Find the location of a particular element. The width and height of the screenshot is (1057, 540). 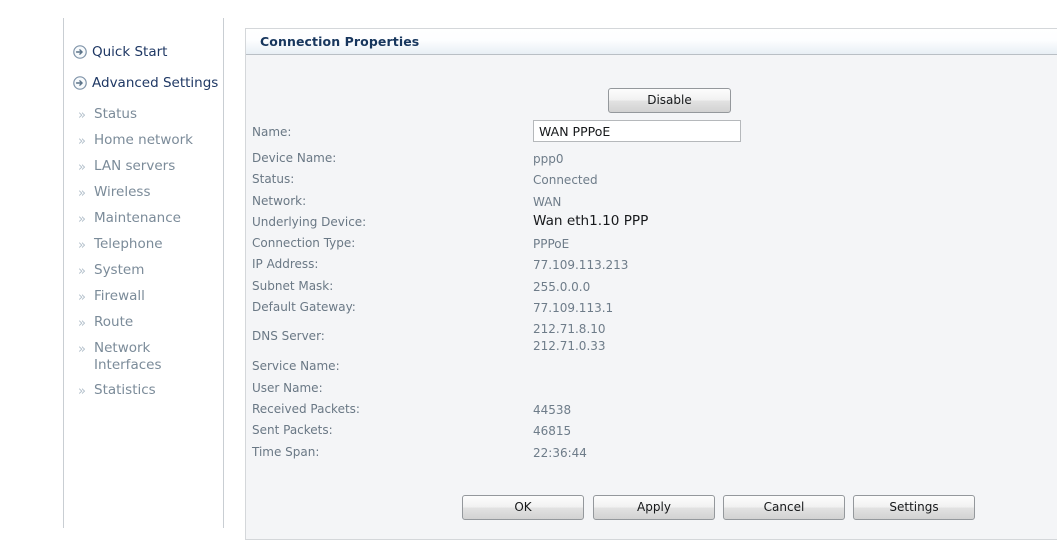

row-label: User Name: is located at coordinates (287, 387).